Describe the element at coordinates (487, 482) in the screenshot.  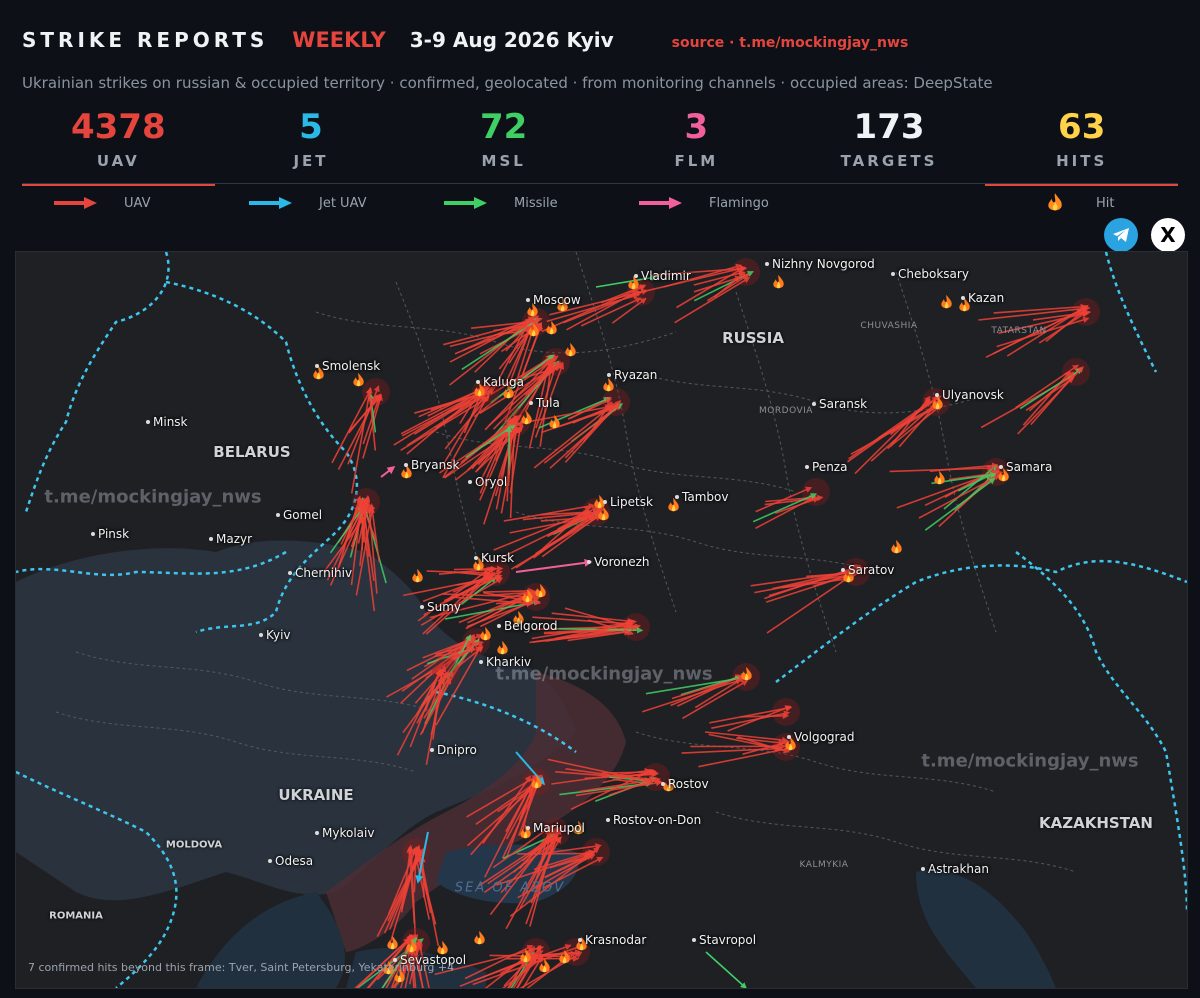
I see `city-label: Oryol` at that location.